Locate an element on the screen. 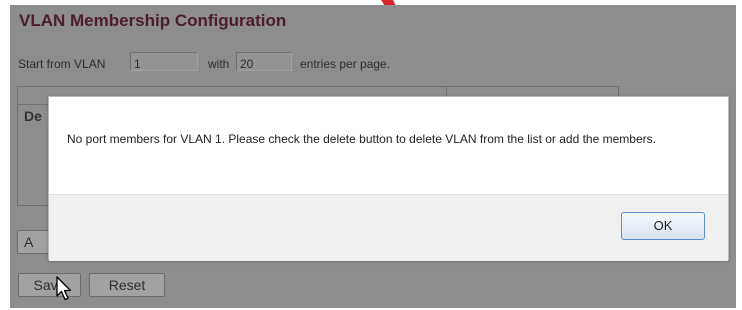 This screenshot has height=310, width=742. start-from-label: Start from VLAN is located at coordinates (62, 64).